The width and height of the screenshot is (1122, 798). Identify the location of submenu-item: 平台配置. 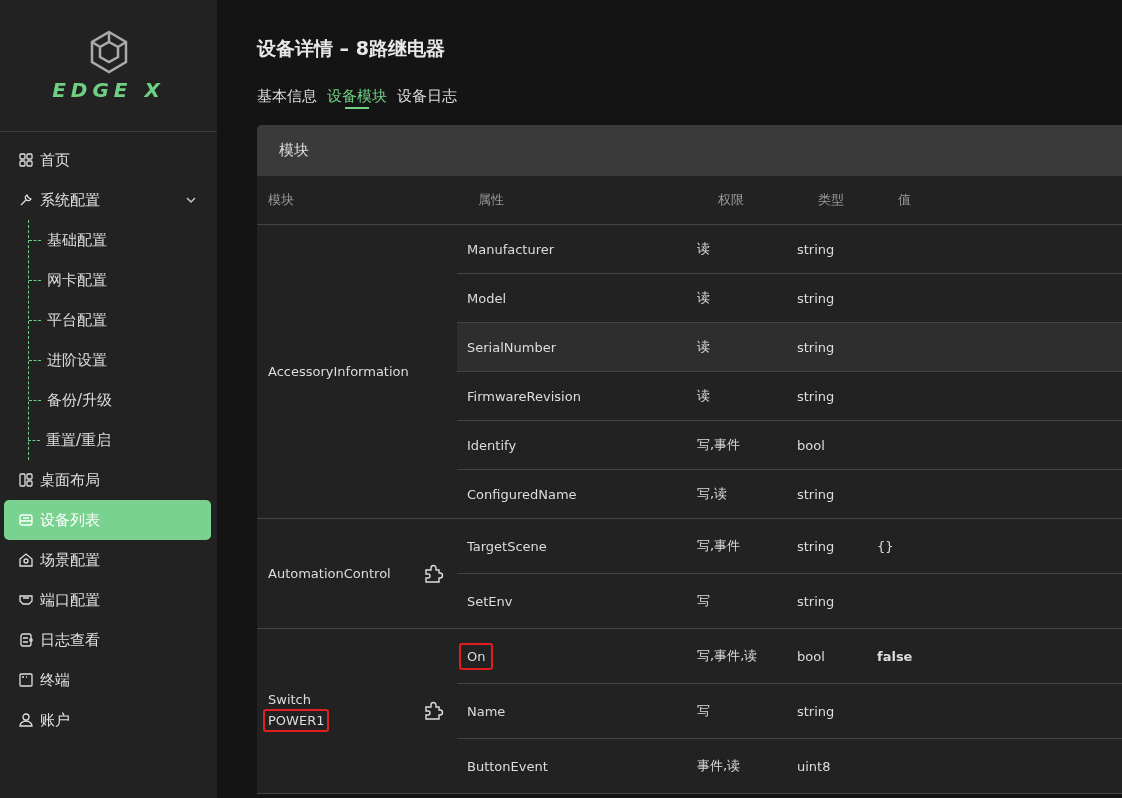
(77, 320).